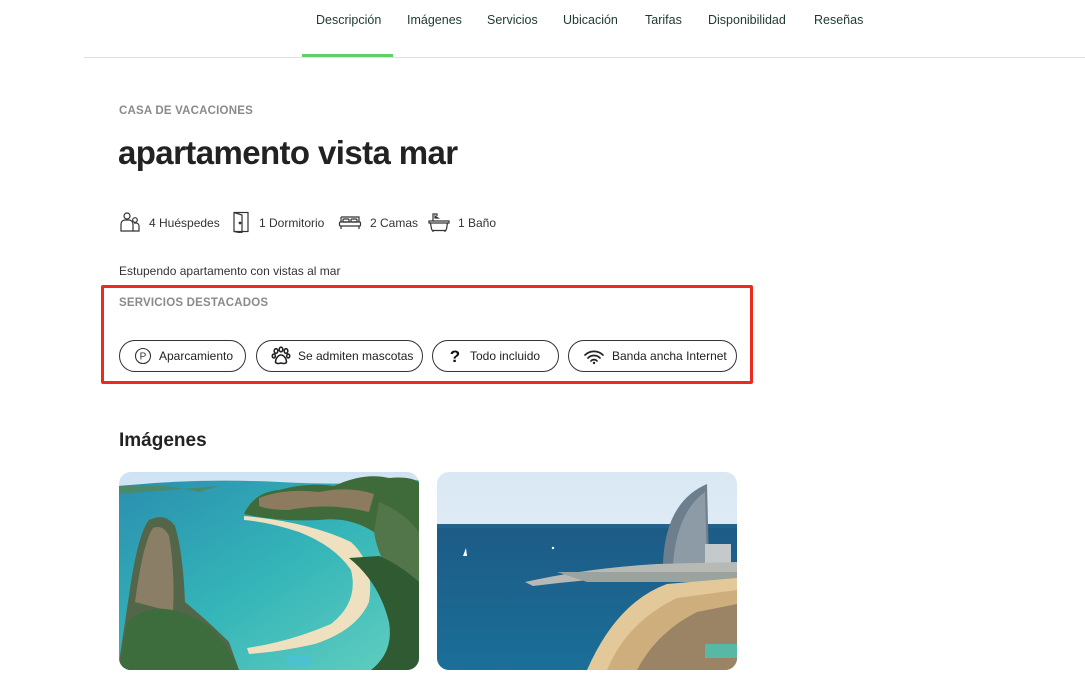  Describe the element at coordinates (512, 20) in the screenshot. I see `tab-servicios: Servicios` at that location.